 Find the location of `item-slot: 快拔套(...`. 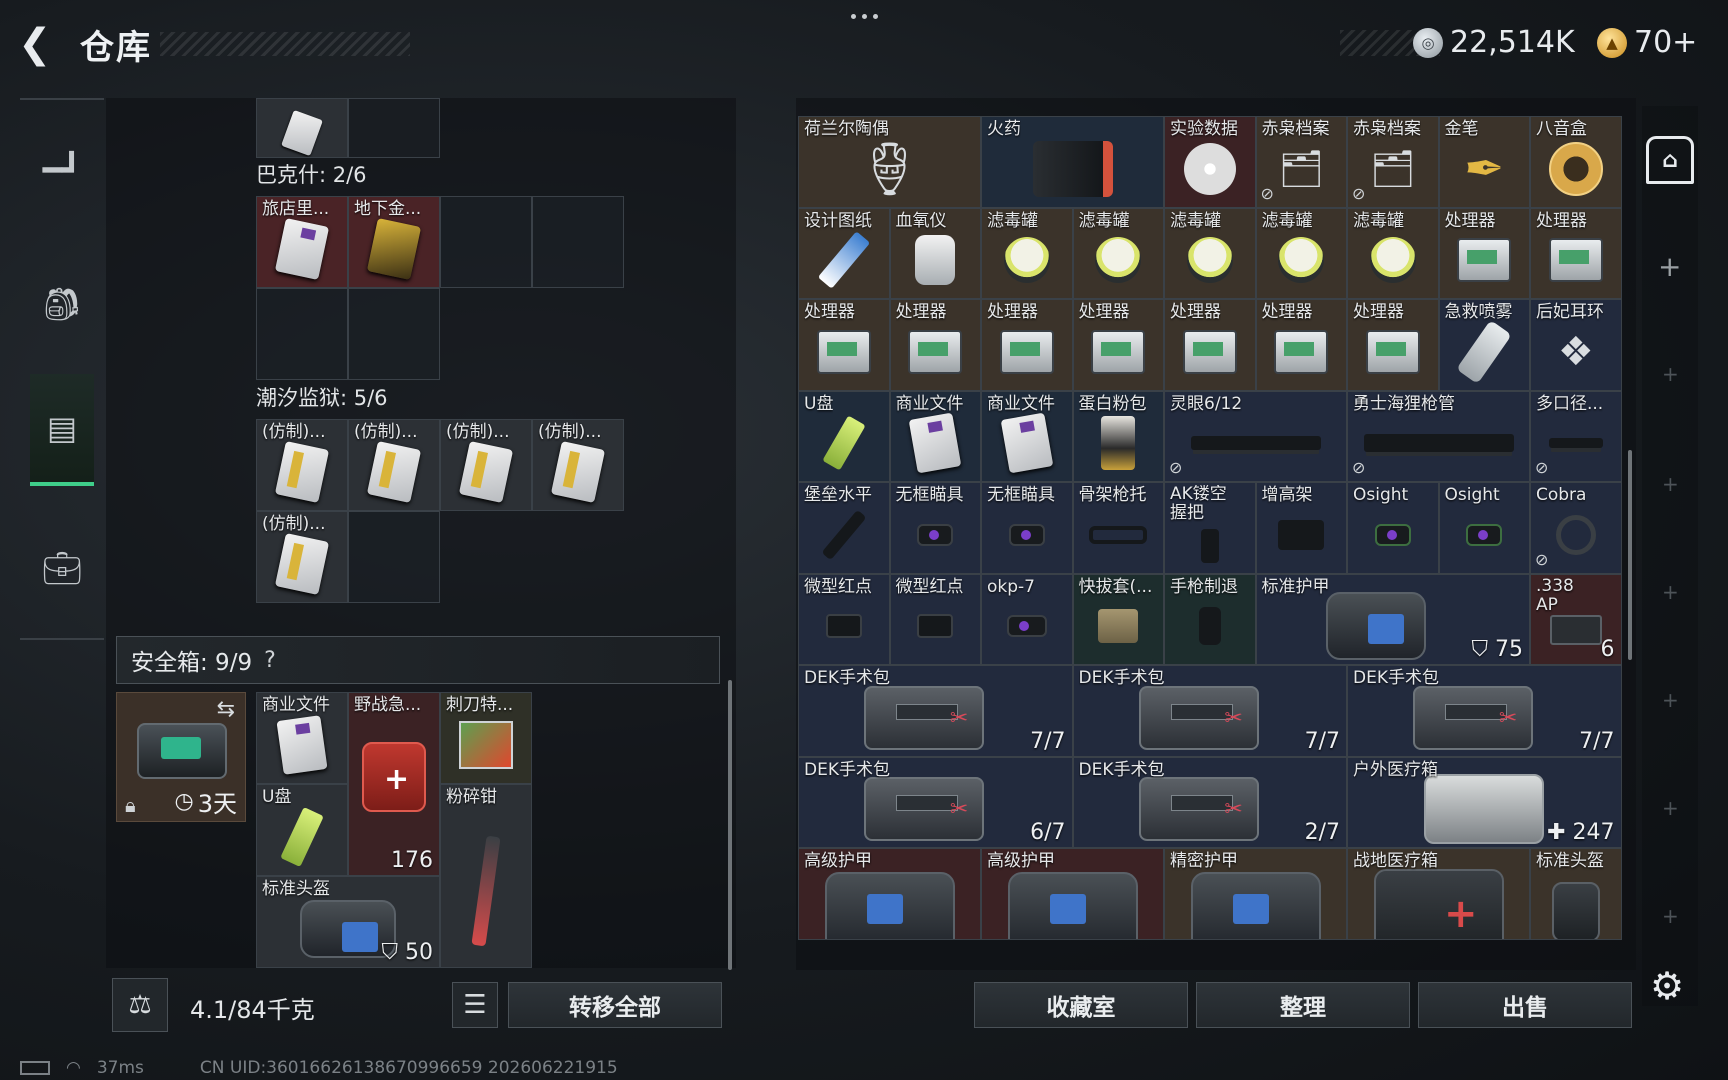

item-slot: 快拔套(... is located at coordinates (1118, 619).